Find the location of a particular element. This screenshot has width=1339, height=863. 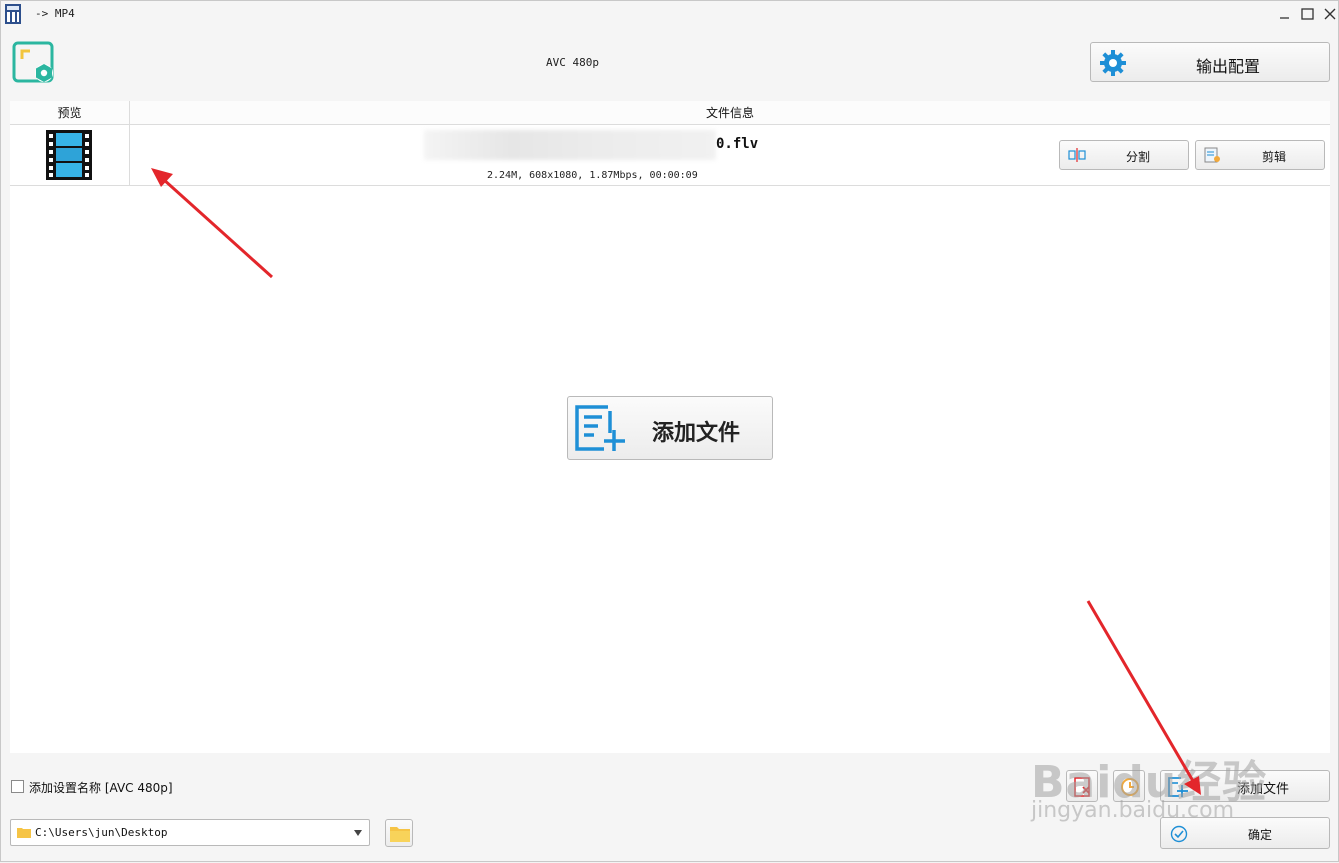

file-list-header: 预览 文件信息 is located at coordinates (670, 113).